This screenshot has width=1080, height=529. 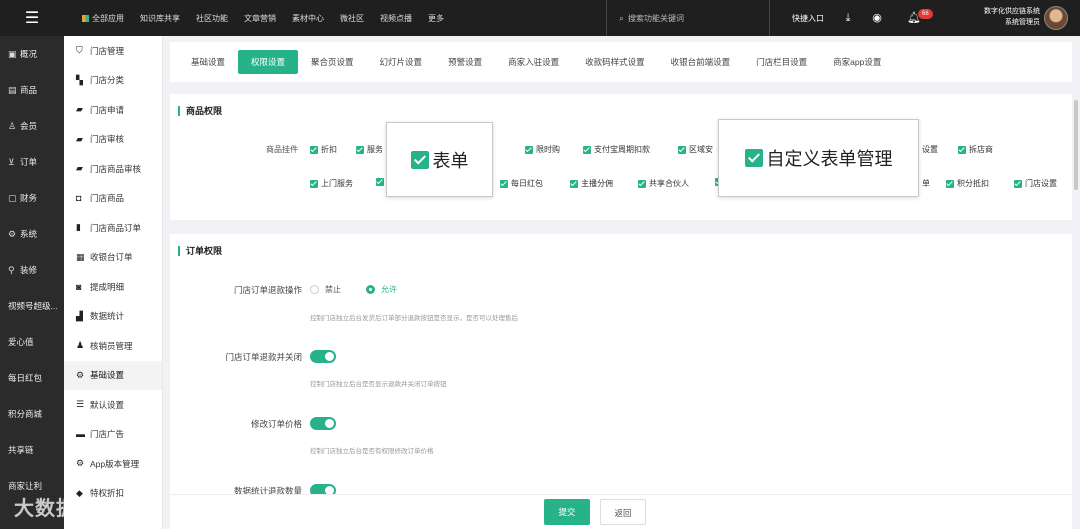 What do you see at coordinates (623, 512) in the screenshot?
I see `back-button: 返回` at bounding box center [623, 512].